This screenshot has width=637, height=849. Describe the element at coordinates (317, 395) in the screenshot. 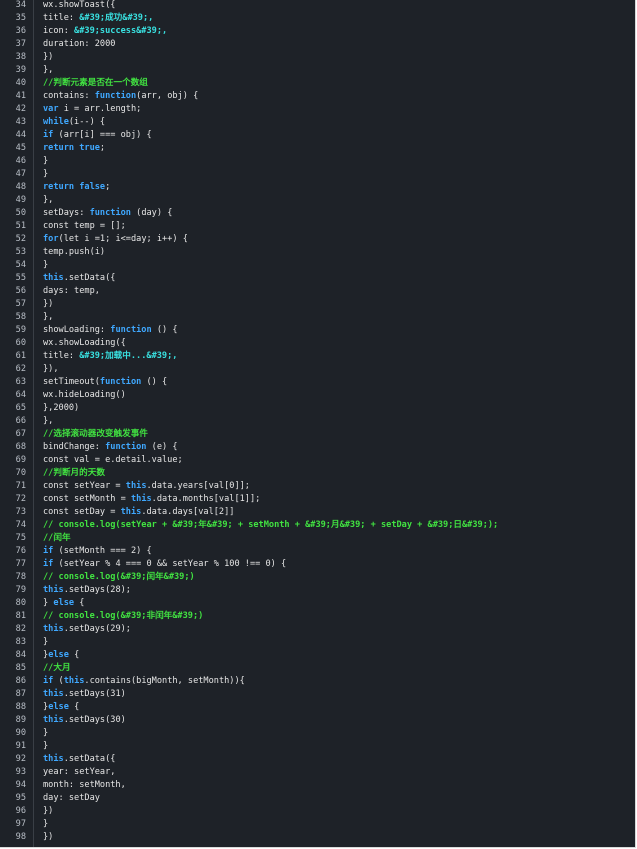

I see `code-line: 64 wx.hideLoading()` at that location.